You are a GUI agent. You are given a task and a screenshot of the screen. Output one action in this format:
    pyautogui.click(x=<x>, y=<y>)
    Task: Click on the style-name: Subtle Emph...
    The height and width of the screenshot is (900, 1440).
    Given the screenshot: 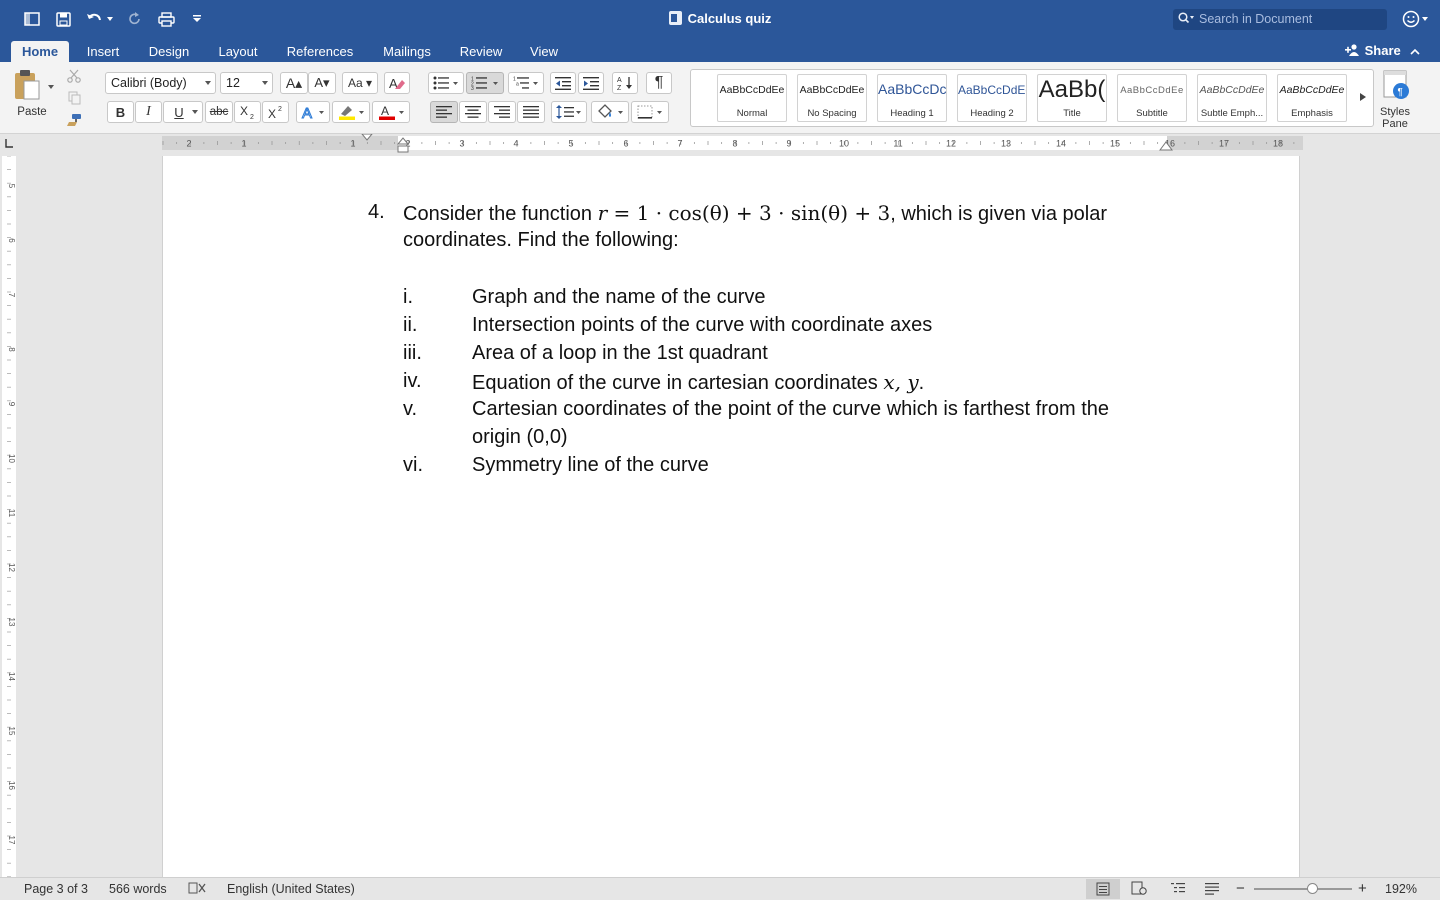 What is the action you would take?
    pyautogui.click(x=1232, y=113)
    